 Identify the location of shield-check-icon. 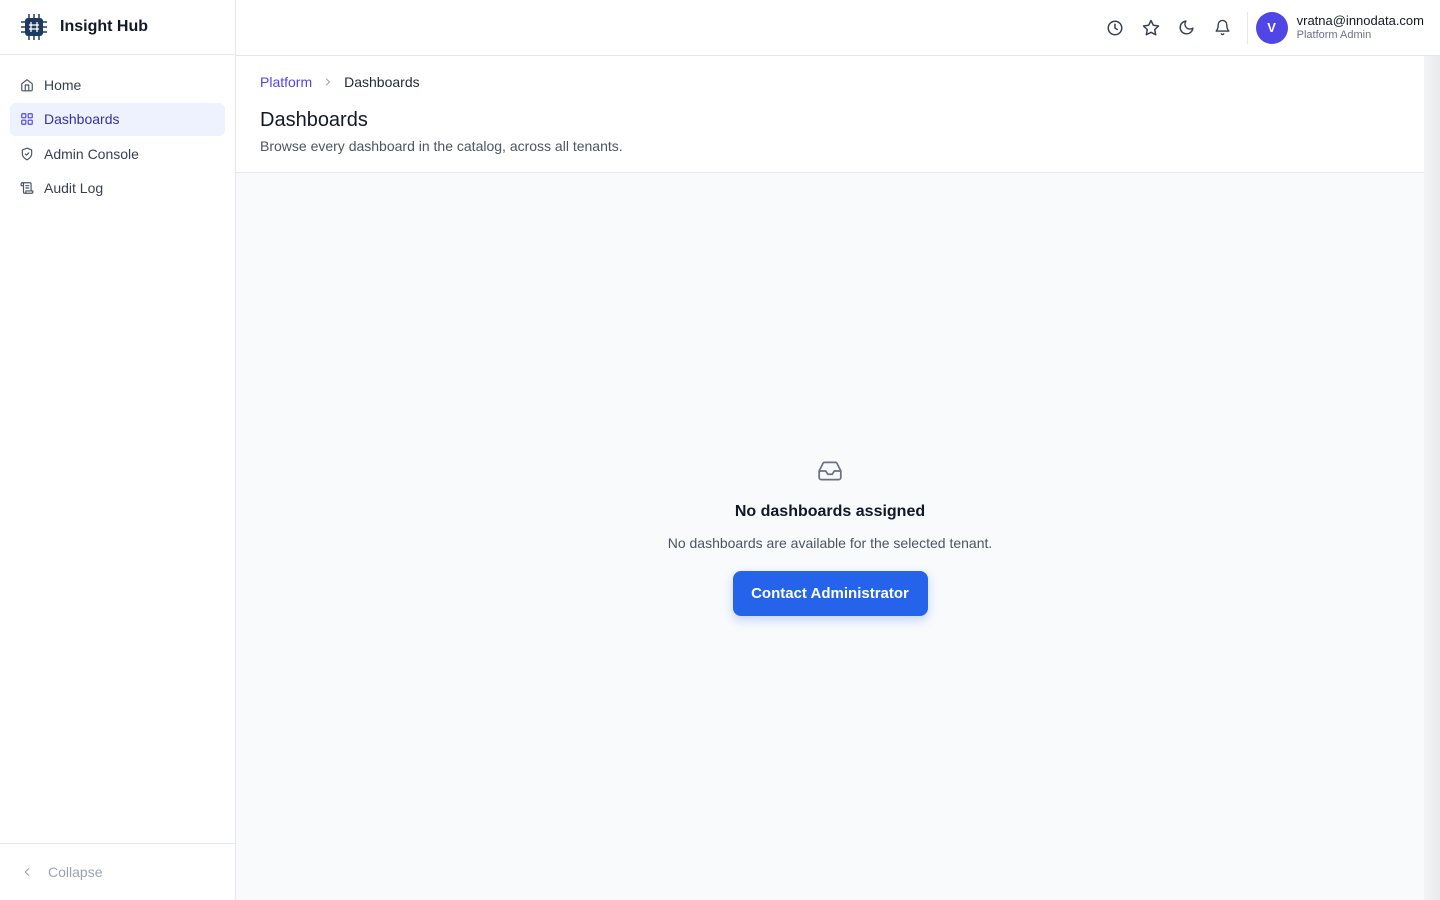
(27, 154).